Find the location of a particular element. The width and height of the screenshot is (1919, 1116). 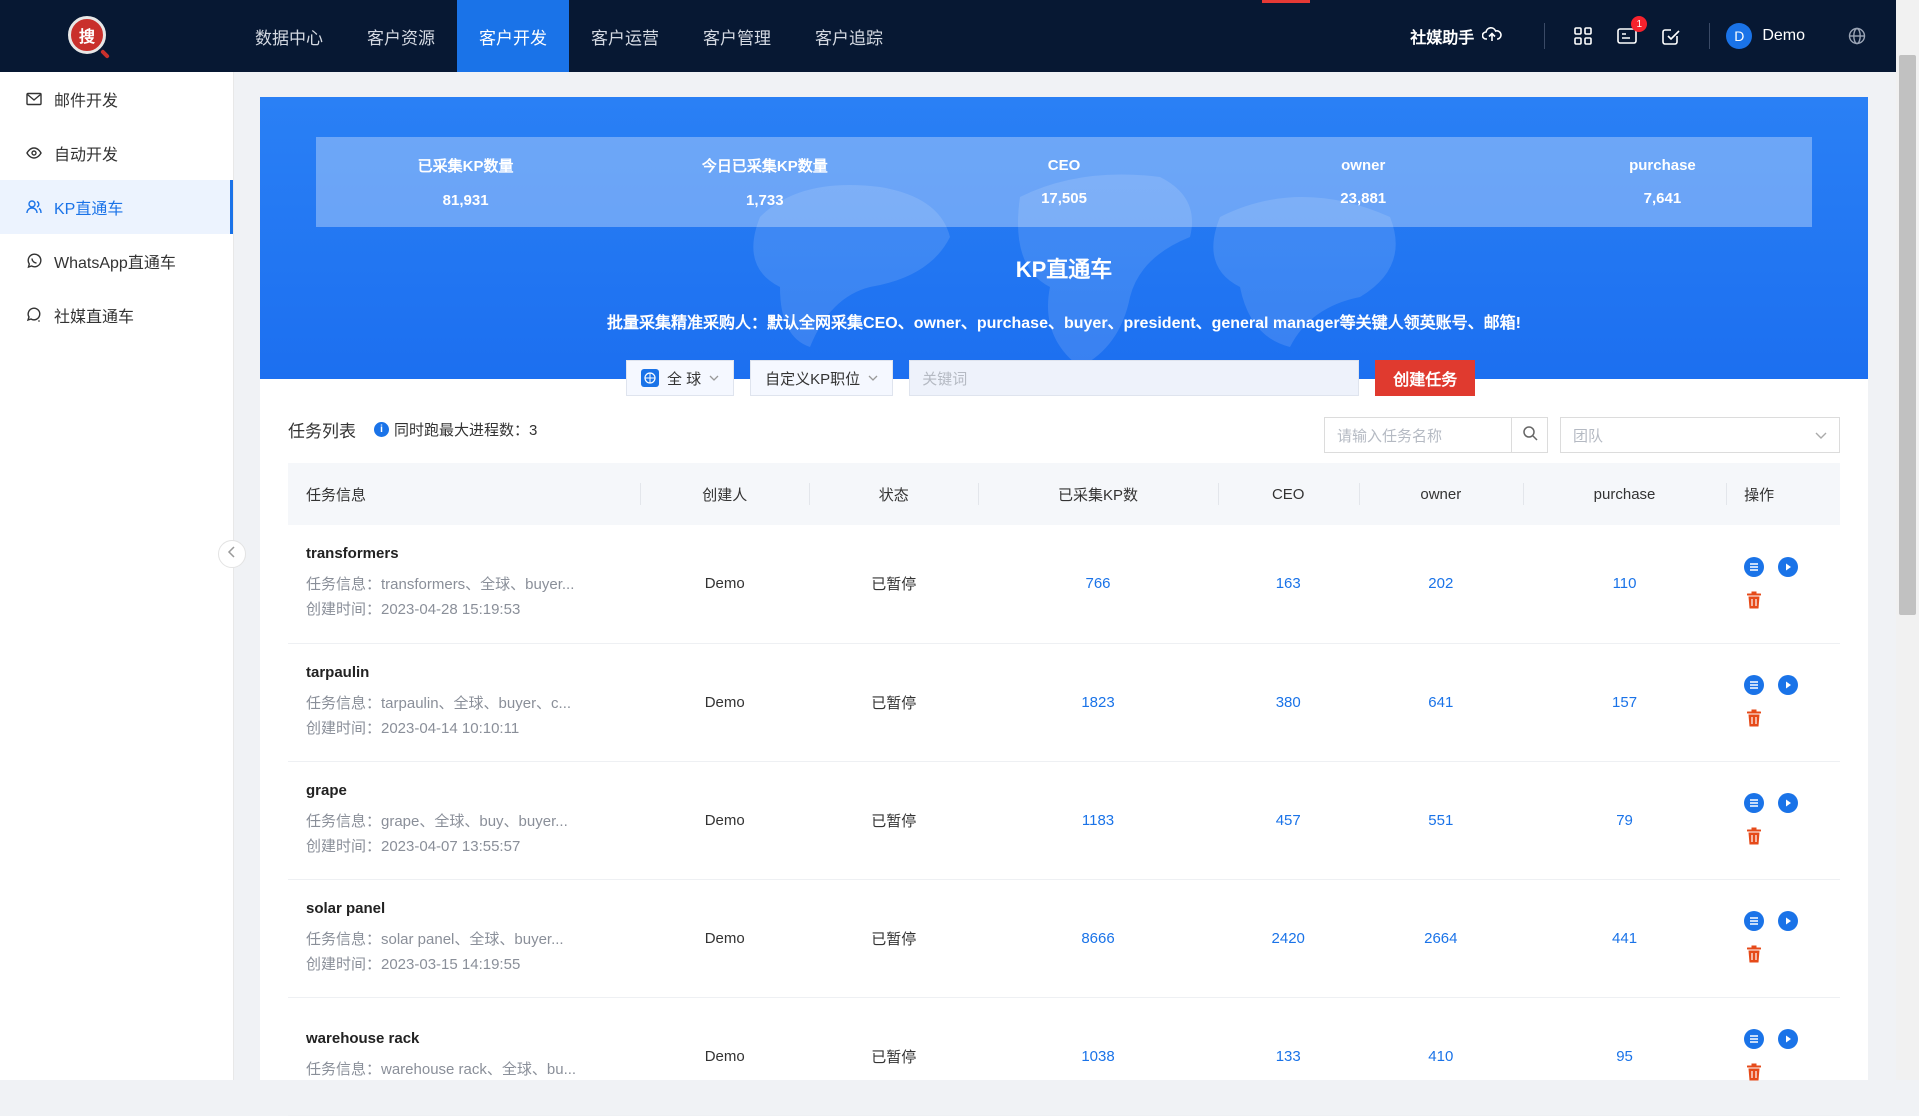

task-name: solar panel is located at coordinates (473, 908).